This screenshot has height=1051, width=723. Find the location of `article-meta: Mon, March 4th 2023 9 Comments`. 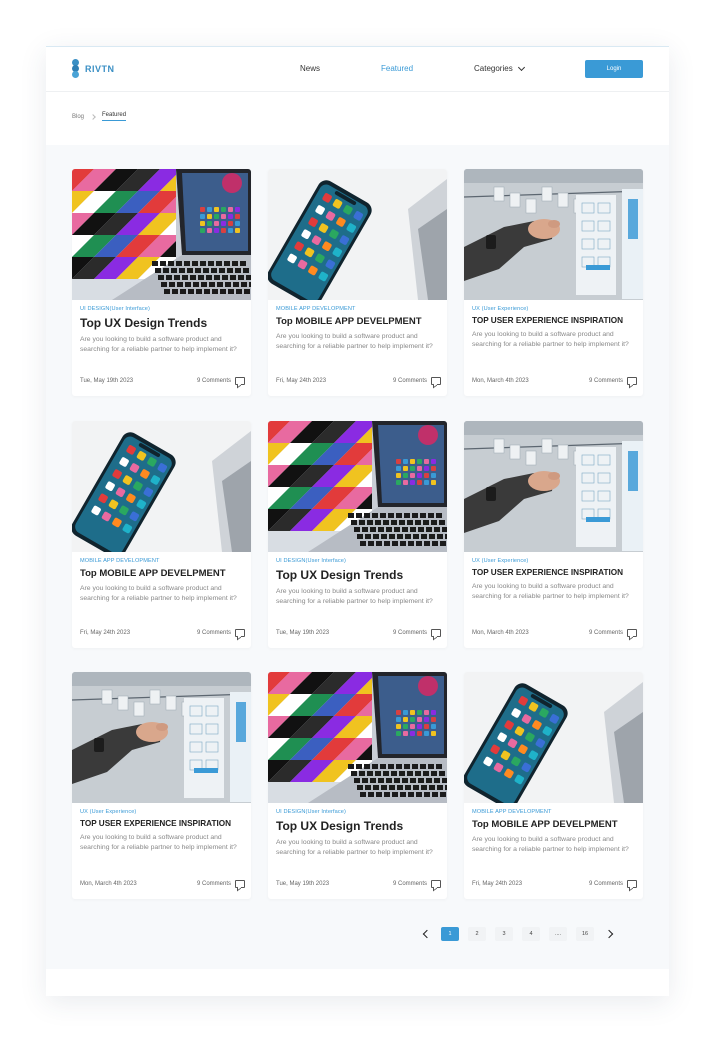

article-meta: Mon, March 4th 2023 9 Comments is located at coordinates (554, 633).